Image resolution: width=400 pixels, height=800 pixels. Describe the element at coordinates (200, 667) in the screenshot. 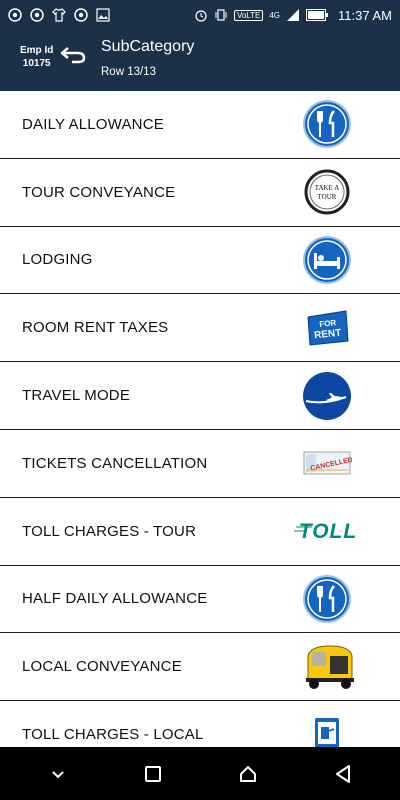

I see `list-item-local-conveyance: LOCAL CONVEYANCE` at that location.